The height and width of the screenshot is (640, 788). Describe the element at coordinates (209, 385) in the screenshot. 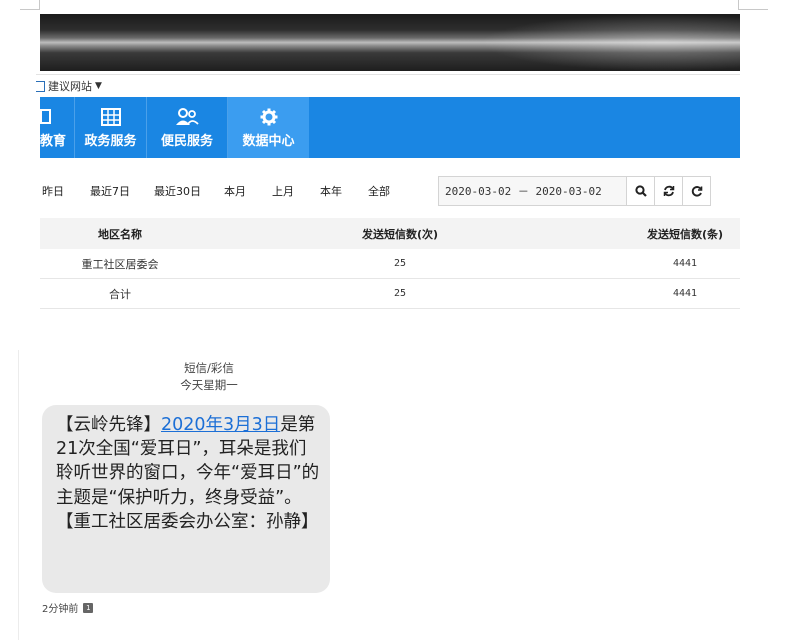

I see `message-day: 今天星期一` at that location.